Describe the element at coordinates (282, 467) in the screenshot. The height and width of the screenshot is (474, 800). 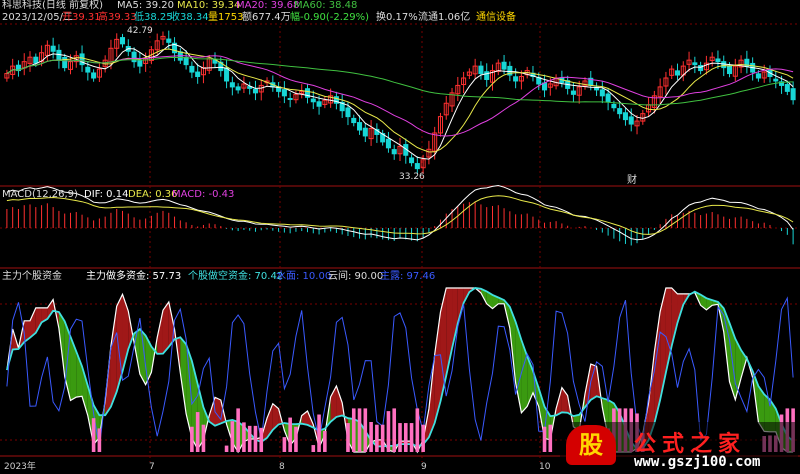
I see `x-axis-month-8: 8` at that location.